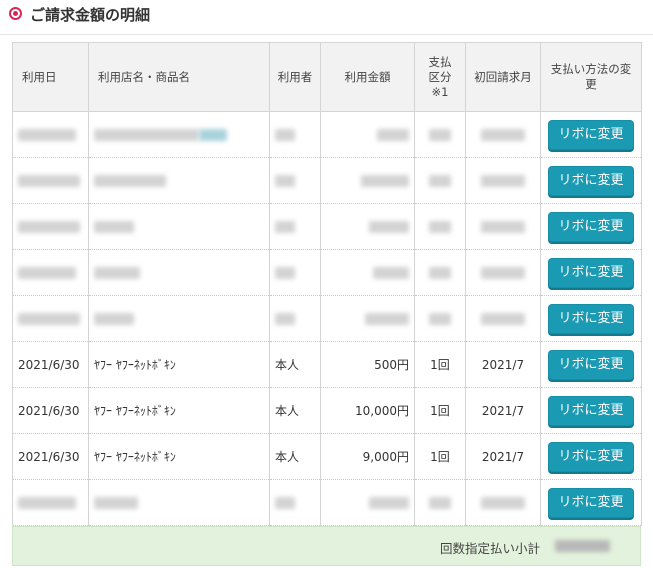 This screenshot has width=653, height=572. I want to click on cell-amount: 500円, so click(367, 364).